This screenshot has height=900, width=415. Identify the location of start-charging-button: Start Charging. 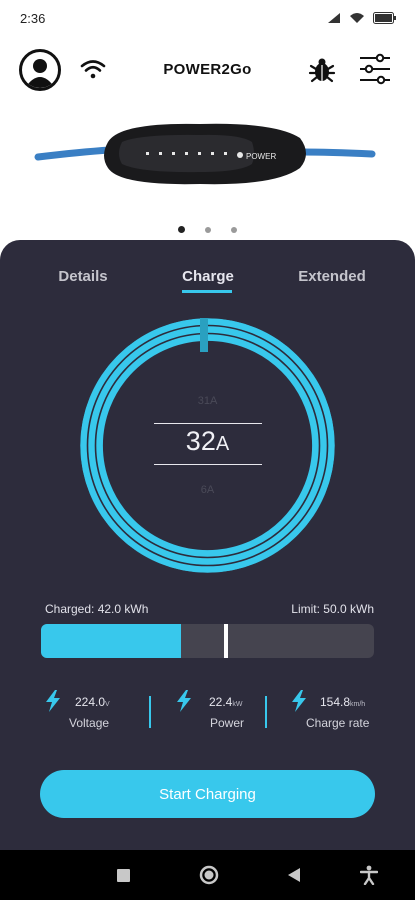
(207, 794).